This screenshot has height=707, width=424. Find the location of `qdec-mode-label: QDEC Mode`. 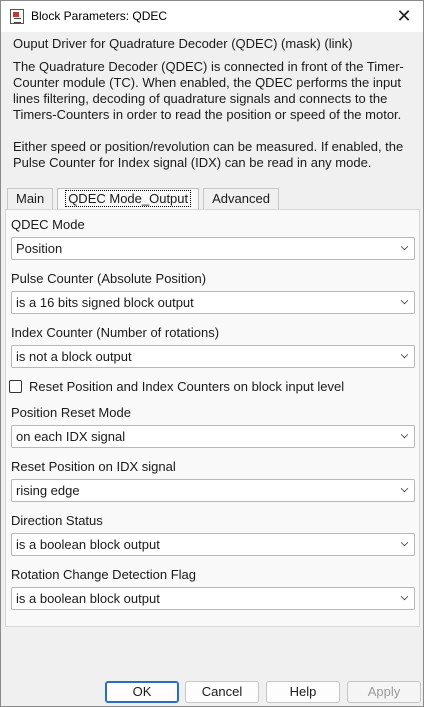

qdec-mode-label: QDEC Mode is located at coordinates (48, 224).